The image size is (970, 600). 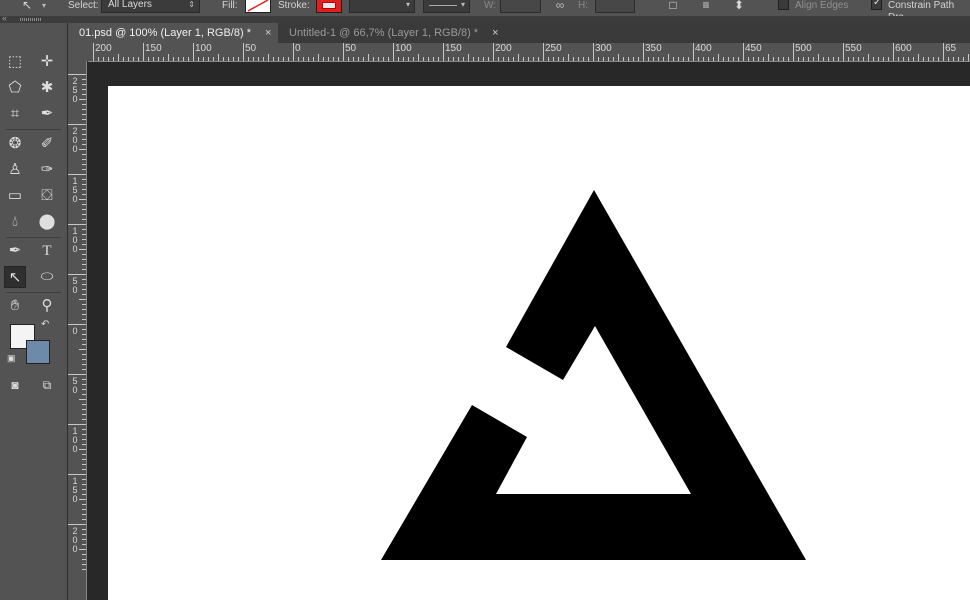 I want to click on stroke-swatch, so click(x=329, y=6).